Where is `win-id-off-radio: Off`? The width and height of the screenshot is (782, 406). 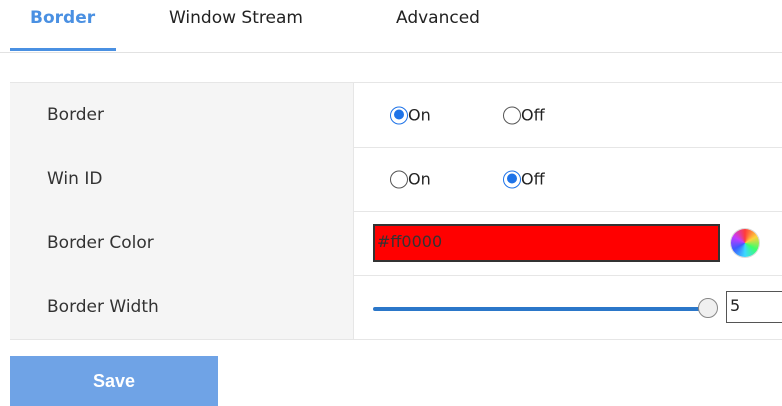
win-id-off-radio: Off is located at coordinates (524, 179).